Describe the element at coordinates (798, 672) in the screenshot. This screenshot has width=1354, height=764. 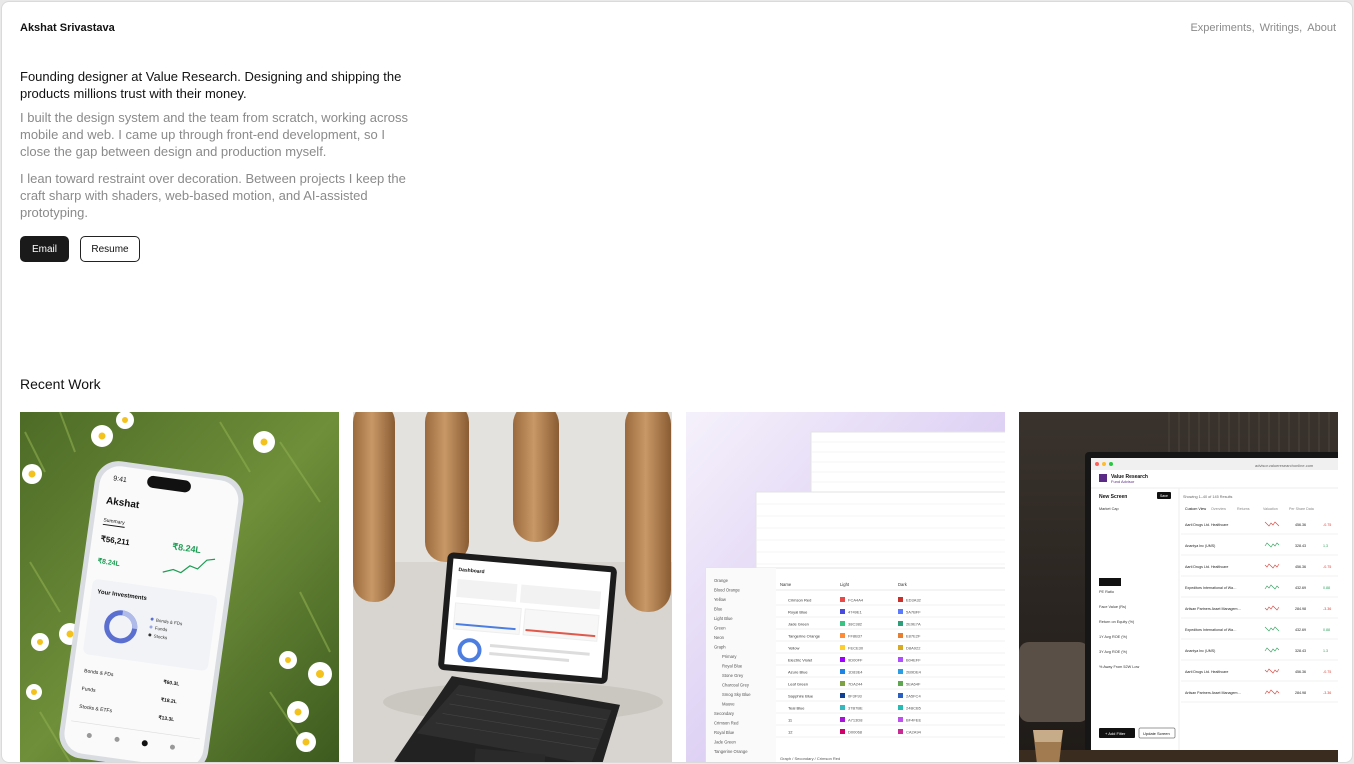
I see `token-name: Azure Blue` at that location.